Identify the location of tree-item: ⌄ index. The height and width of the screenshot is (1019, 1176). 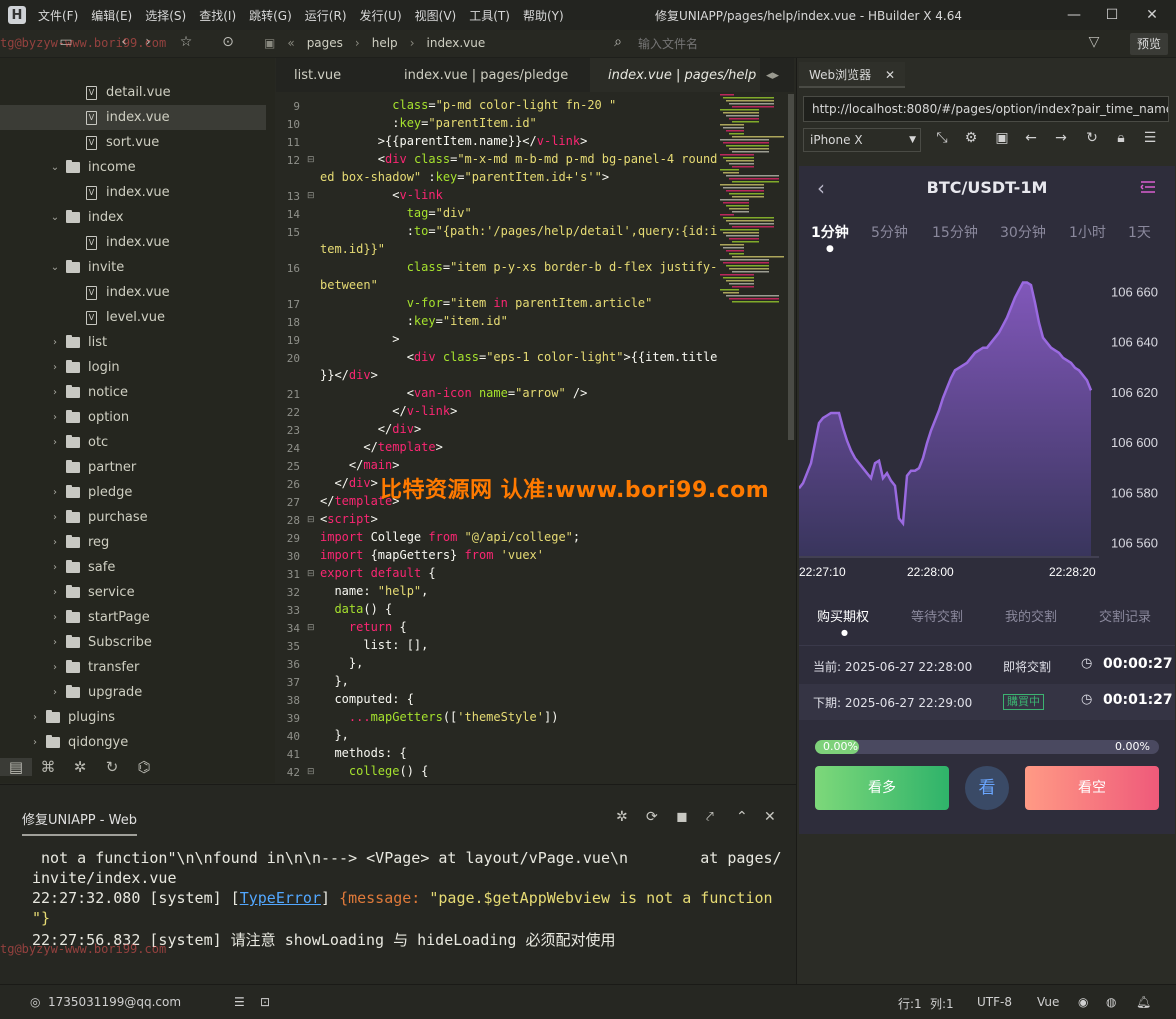
(133, 217).